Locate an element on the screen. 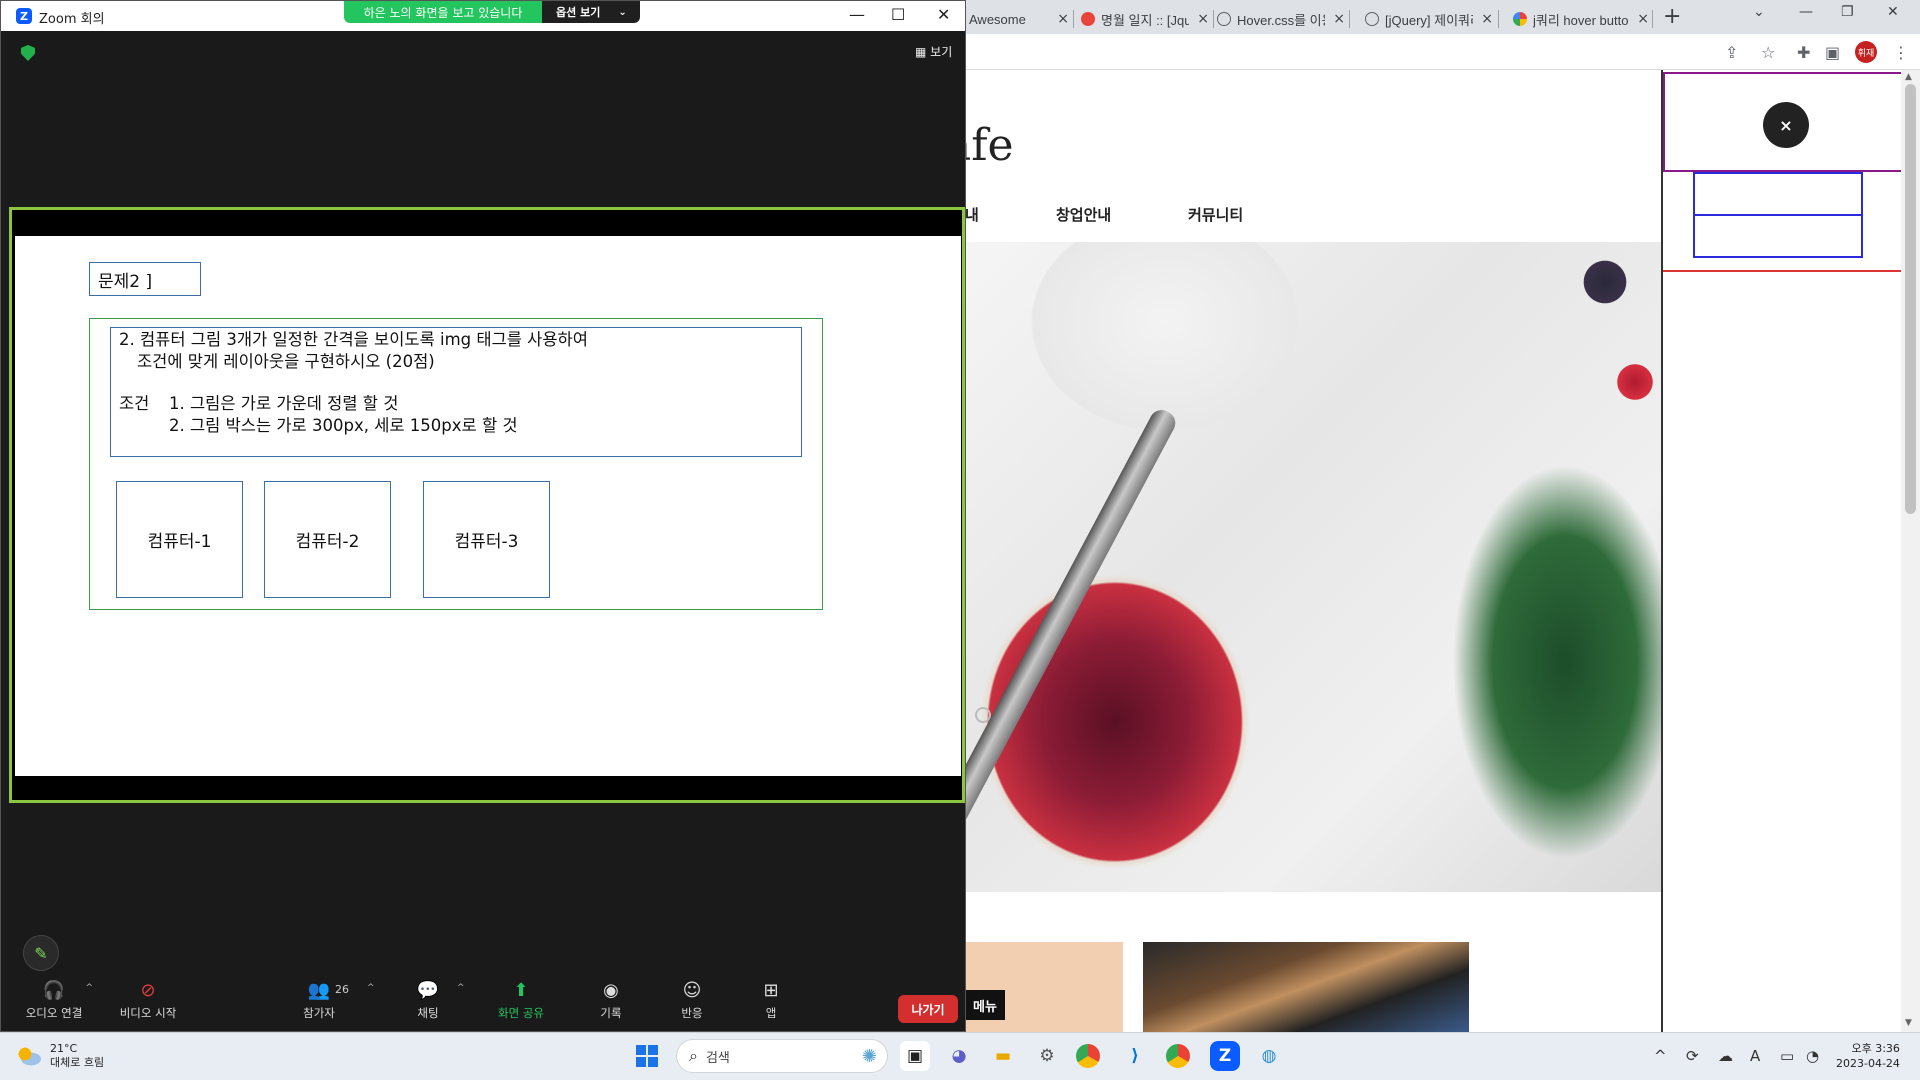  scroll-thumb is located at coordinates (1910, 299).